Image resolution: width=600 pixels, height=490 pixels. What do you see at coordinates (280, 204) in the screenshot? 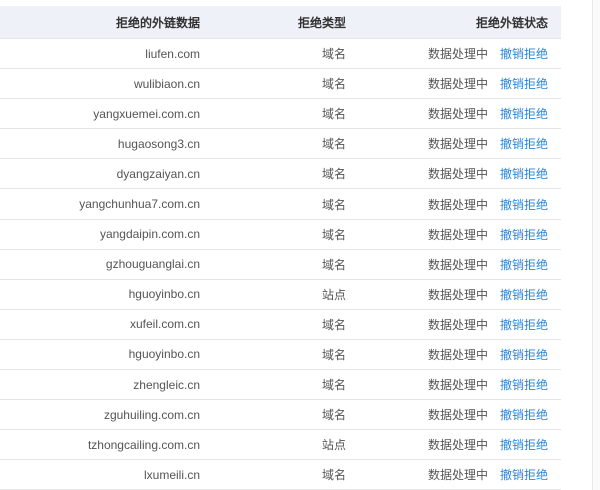
I see `table-row: yangchunhua7.com.cn 域名 数据处理中 撤销拒绝` at bounding box center [280, 204].